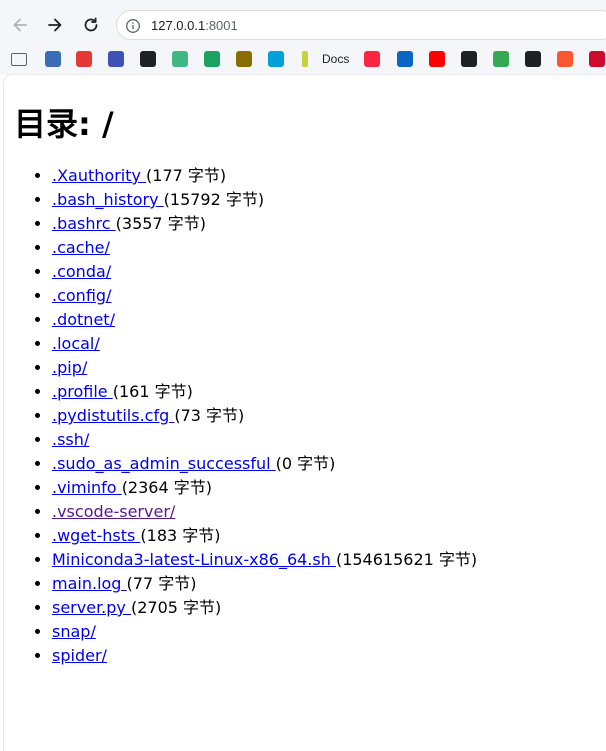  I want to click on docs-icon, so click(305, 59).